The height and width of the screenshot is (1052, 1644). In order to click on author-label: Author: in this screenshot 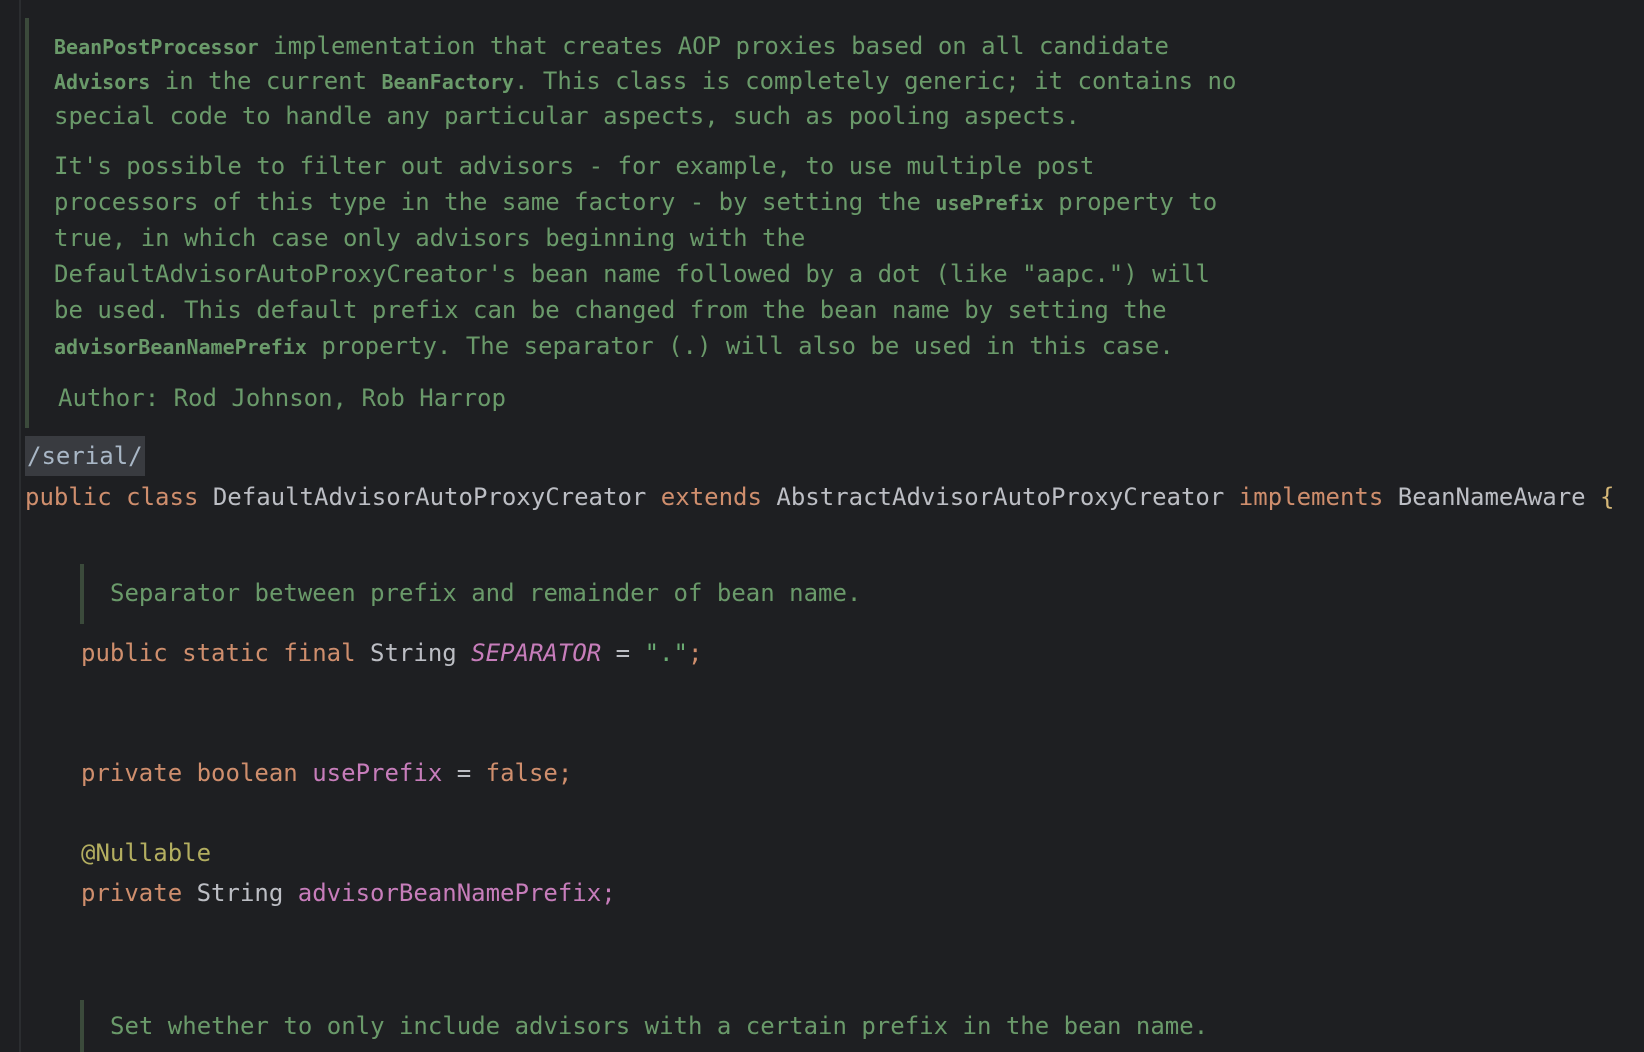, I will do `click(109, 398)`.